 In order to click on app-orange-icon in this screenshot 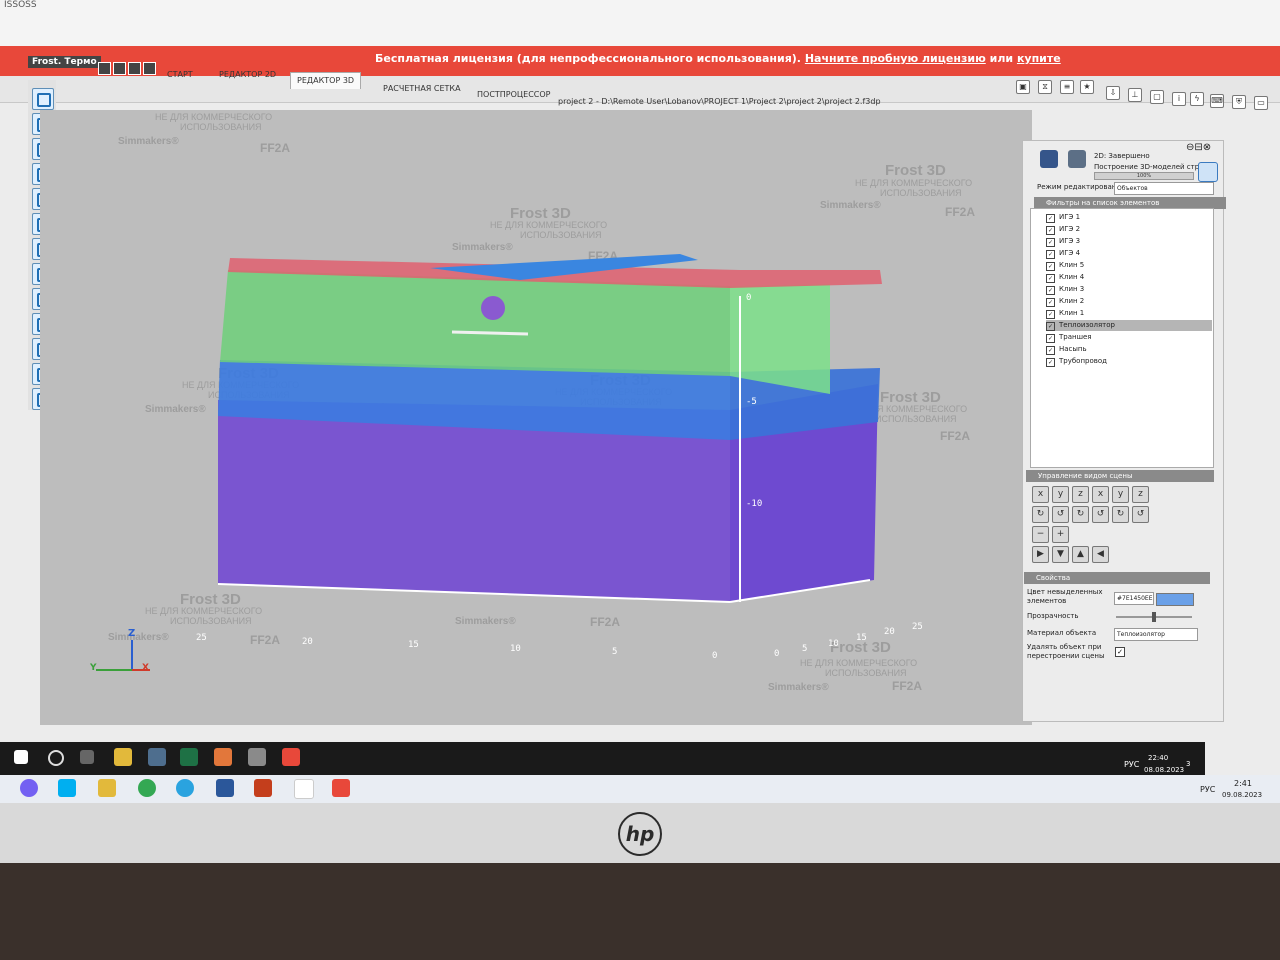, I will do `click(223, 757)`.